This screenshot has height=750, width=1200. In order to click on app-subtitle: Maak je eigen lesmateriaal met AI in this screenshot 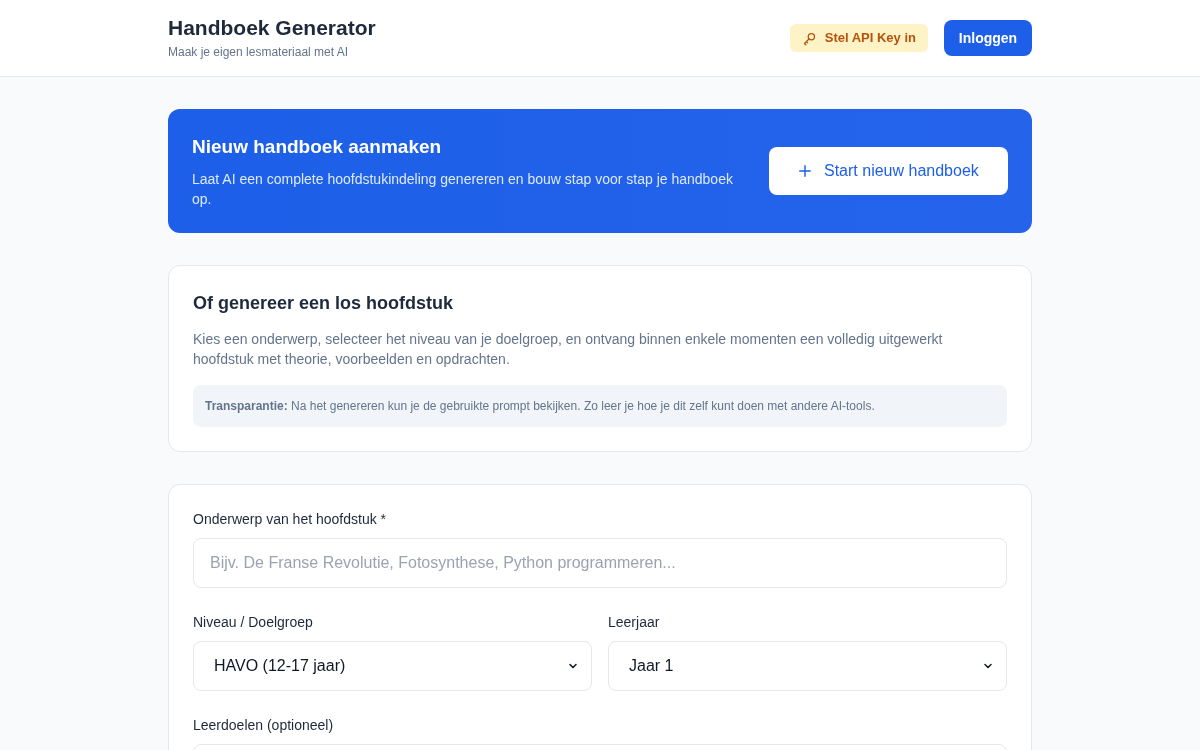, I will do `click(259, 53)`.